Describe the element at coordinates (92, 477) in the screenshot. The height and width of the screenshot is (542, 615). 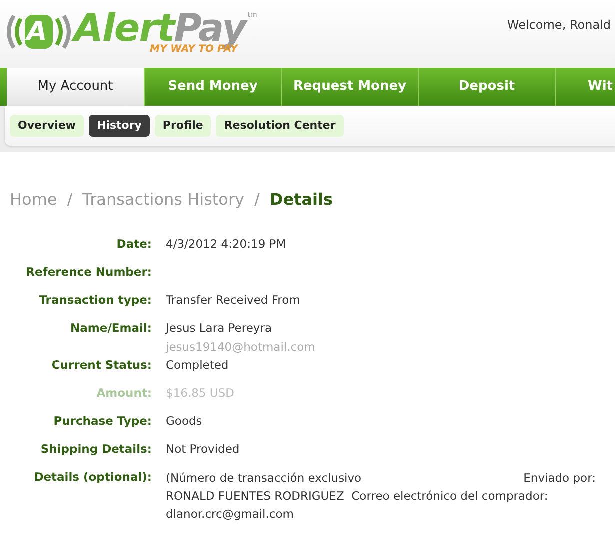
I see `field-label: Details (optional):` at that location.